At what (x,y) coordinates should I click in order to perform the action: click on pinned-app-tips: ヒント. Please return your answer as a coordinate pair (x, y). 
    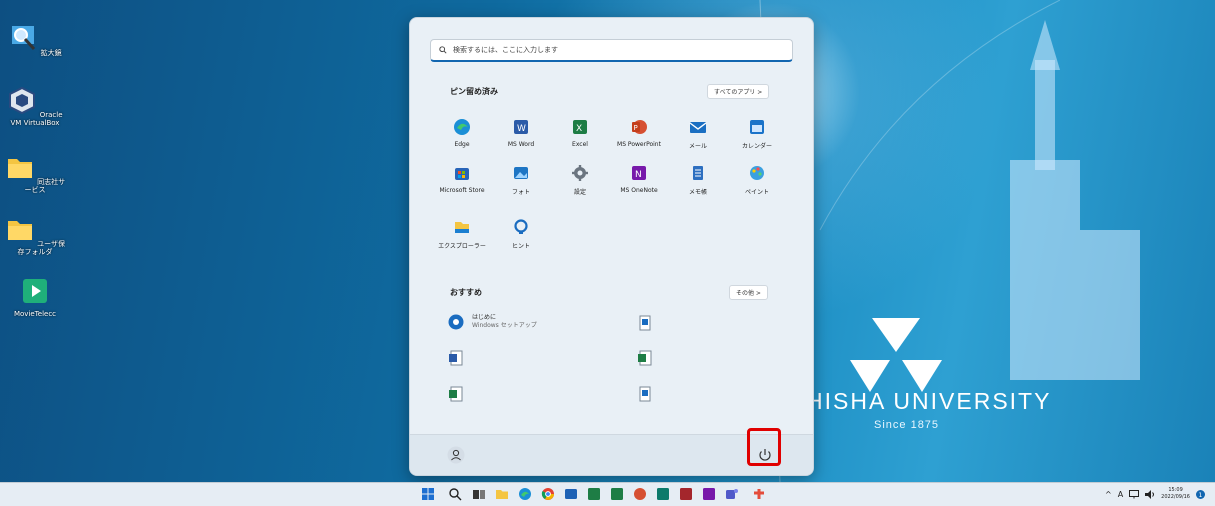
    Looking at the image, I should click on (521, 234).